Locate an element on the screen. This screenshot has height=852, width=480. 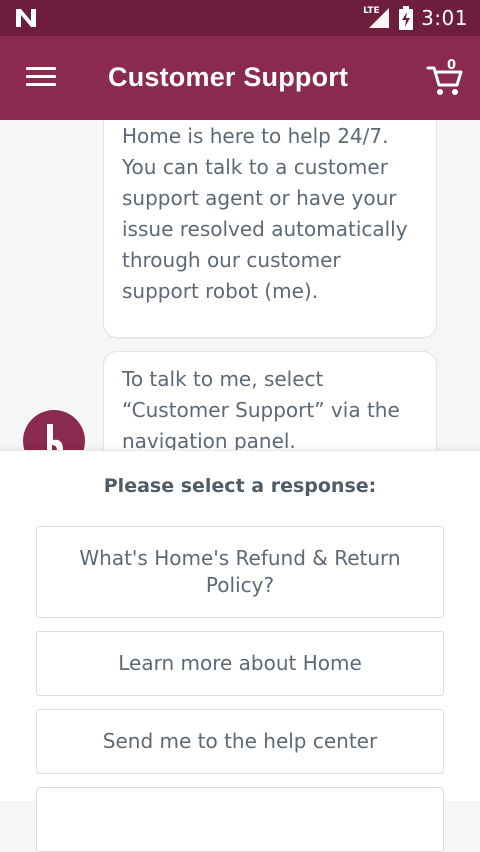
battery-charging-icon is located at coordinates (406, 18).